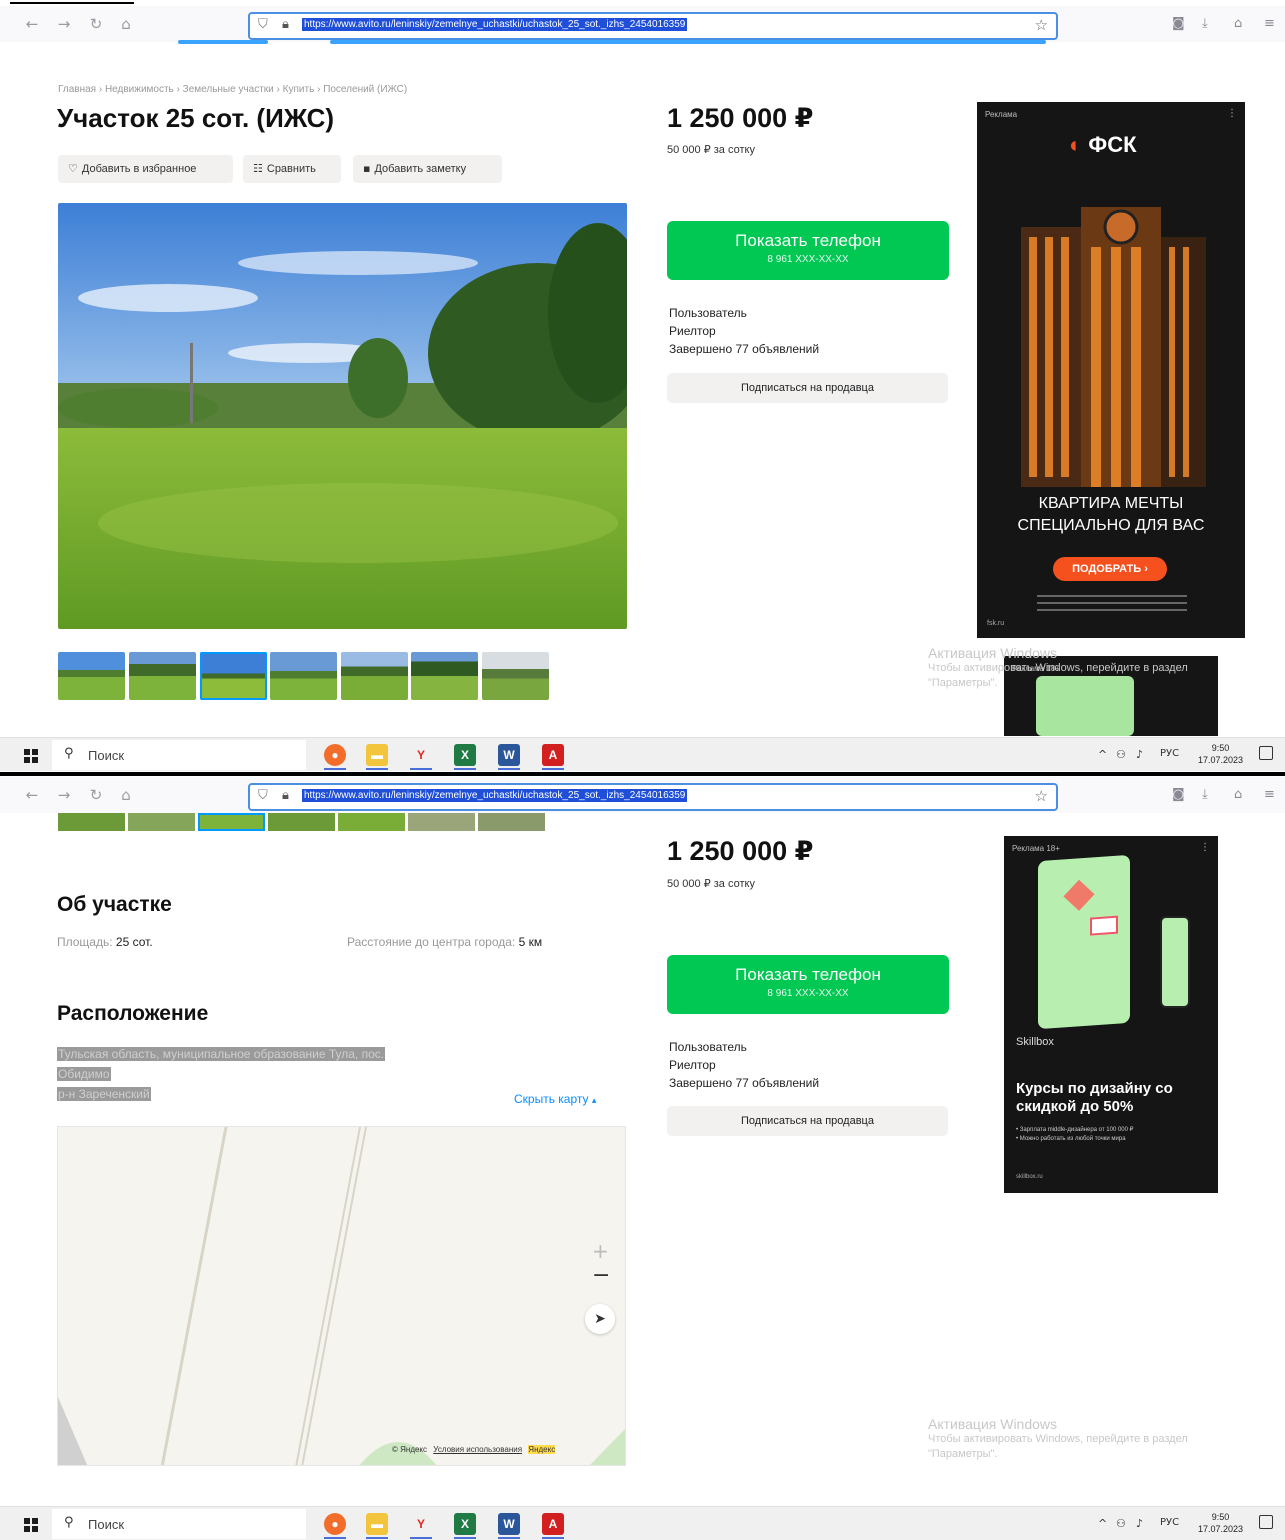  What do you see at coordinates (342, 416) in the screenshot?
I see `main-photo` at bounding box center [342, 416].